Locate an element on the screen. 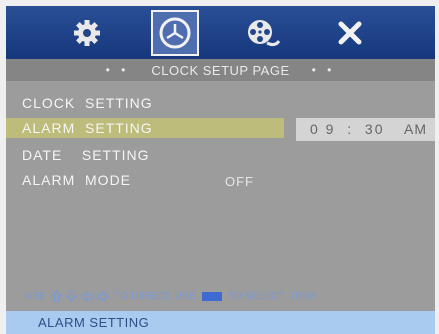 The height and width of the screenshot is (334, 439). tab-clock-setup is located at coordinates (175, 33).